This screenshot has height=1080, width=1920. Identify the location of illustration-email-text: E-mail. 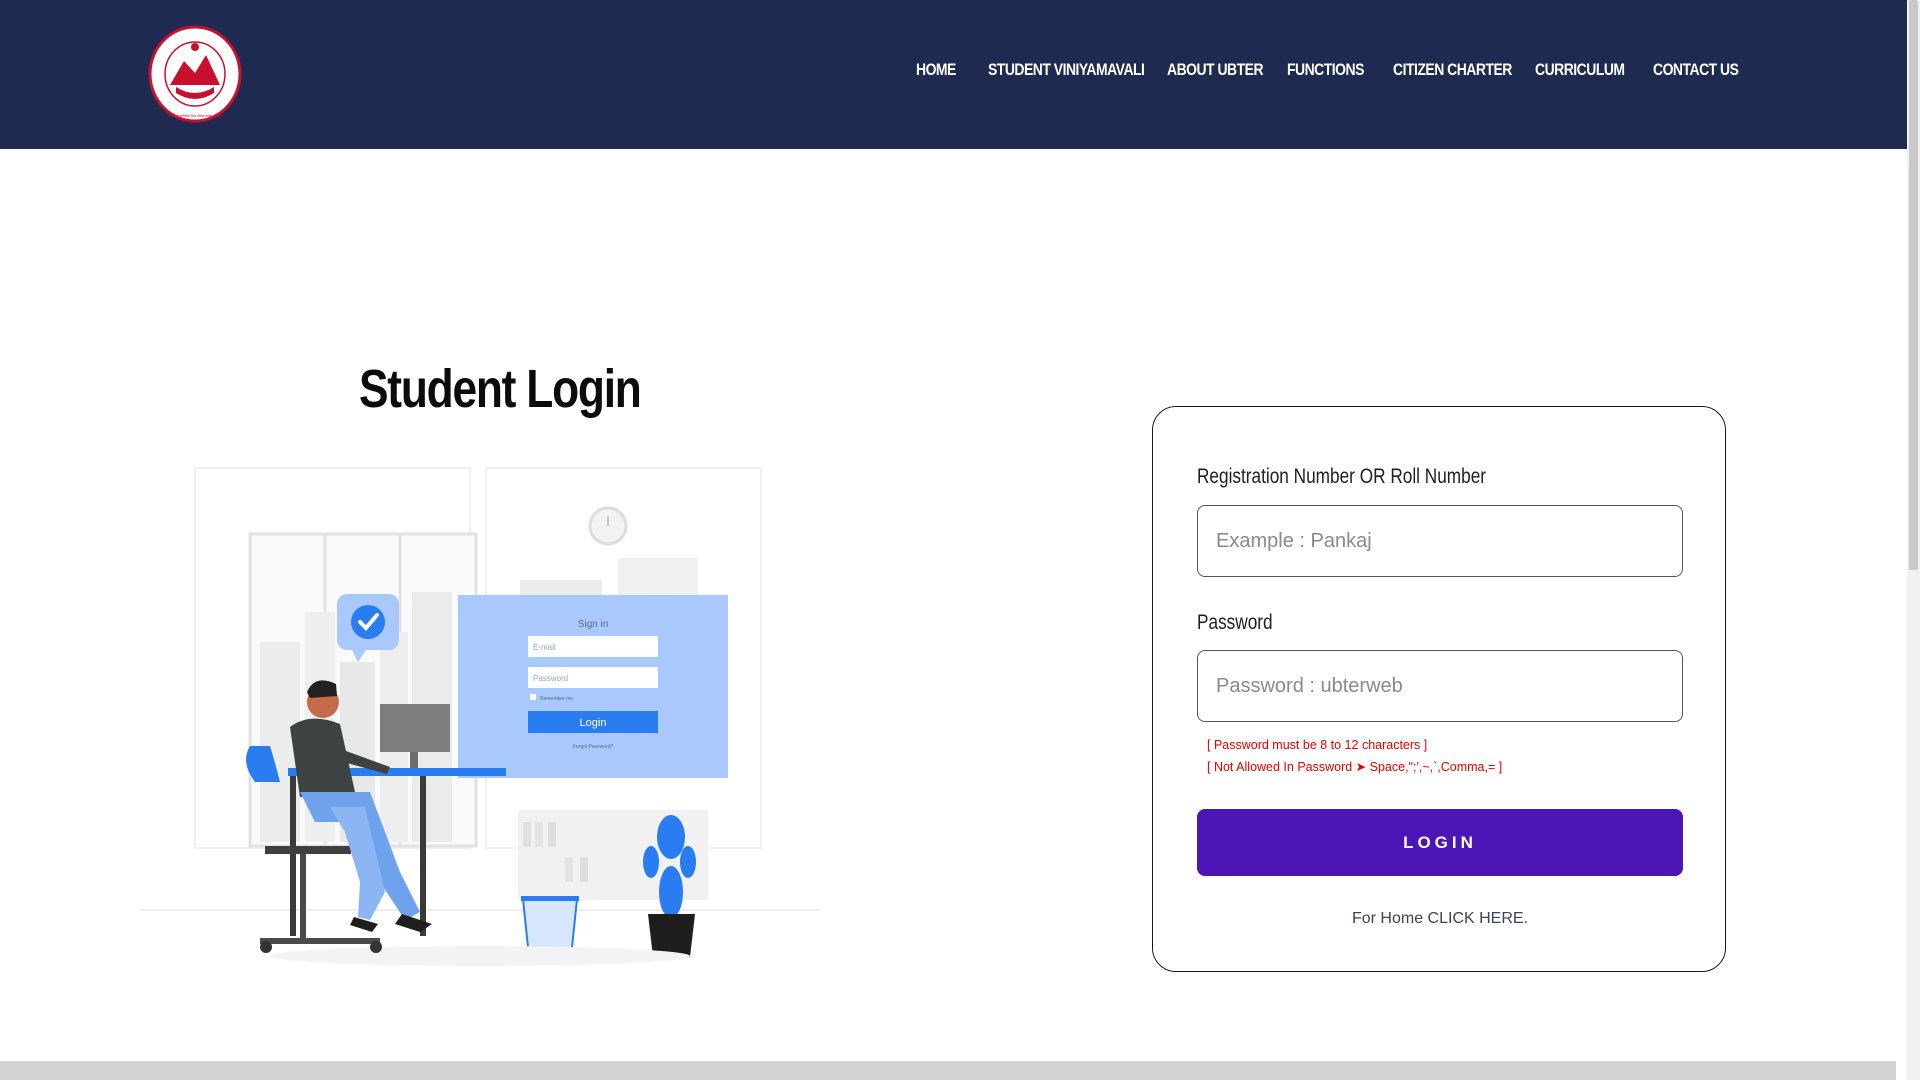
(544, 647).